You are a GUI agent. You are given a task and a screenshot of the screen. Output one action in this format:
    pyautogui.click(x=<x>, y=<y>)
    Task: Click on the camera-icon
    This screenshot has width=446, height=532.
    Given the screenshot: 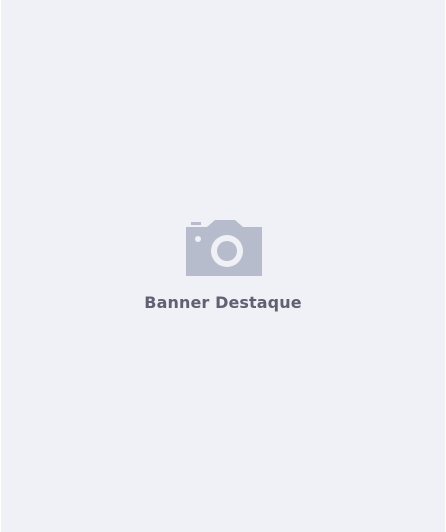 What is the action you would take?
    pyautogui.click(x=224, y=248)
    